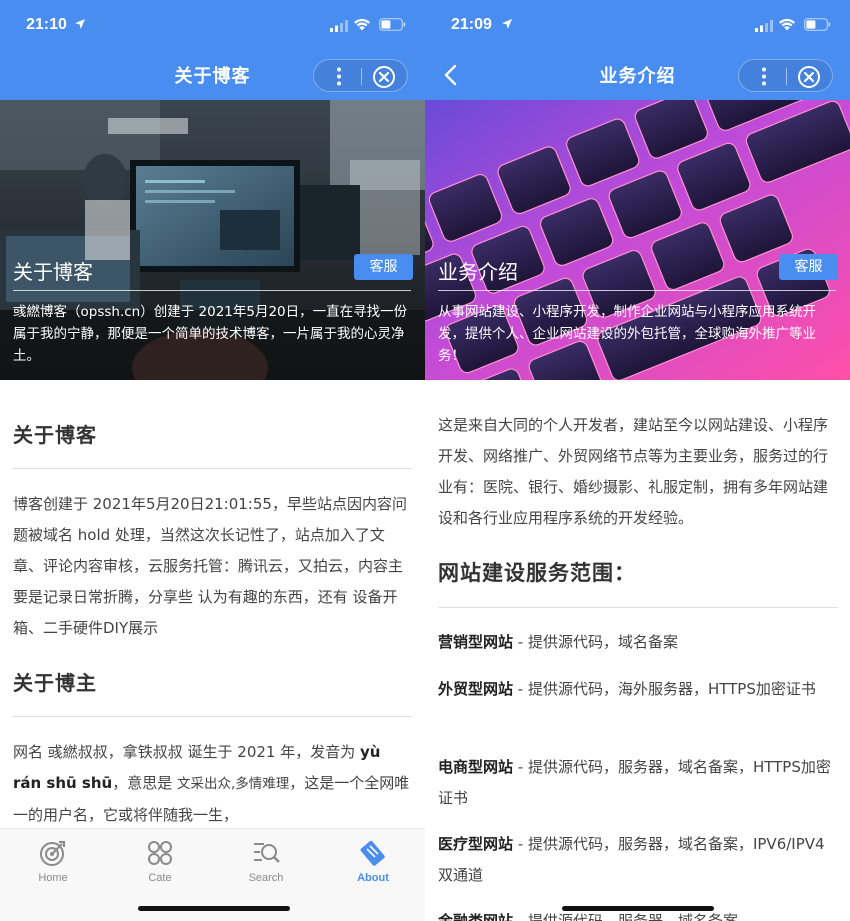 The image size is (850, 921). Describe the element at coordinates (638, 860) in the screenshot. I see `service-item: 医疗型网站 - 提供源代码，服务器，域名备案，IPV6/IPV4双通道` at that location.